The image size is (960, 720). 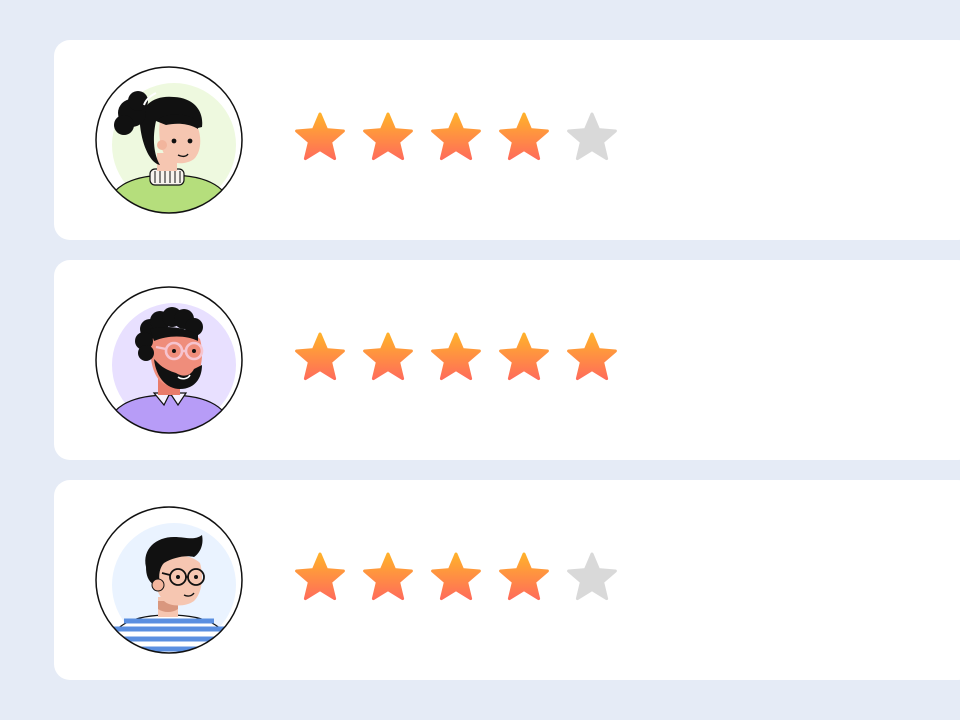 I want to click on bearded-man-with-glasses-avatar, so click(x=169, y=360).